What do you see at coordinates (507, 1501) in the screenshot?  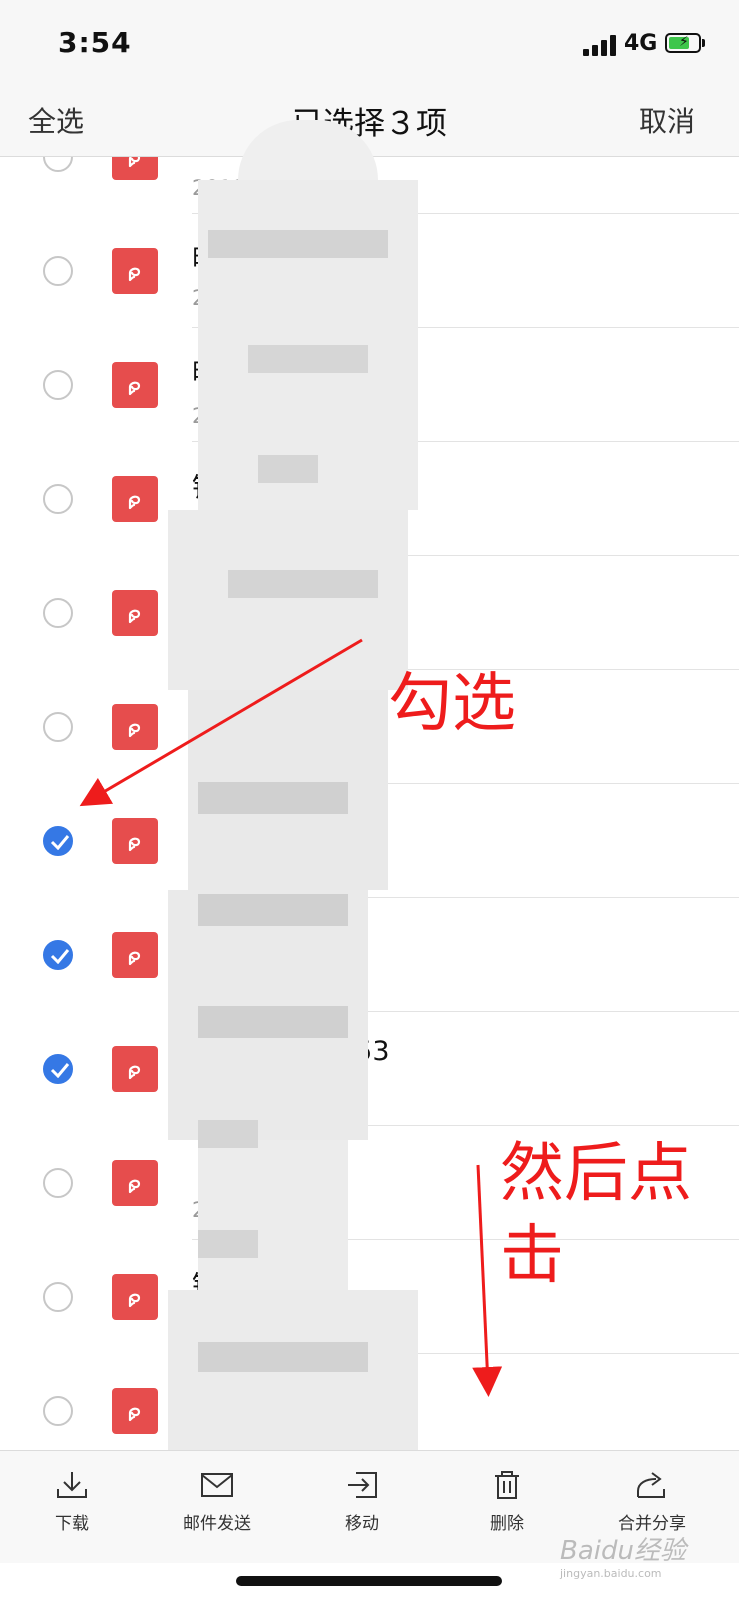 I see `delete-button: 删除` at bounding box center [507, 1501].